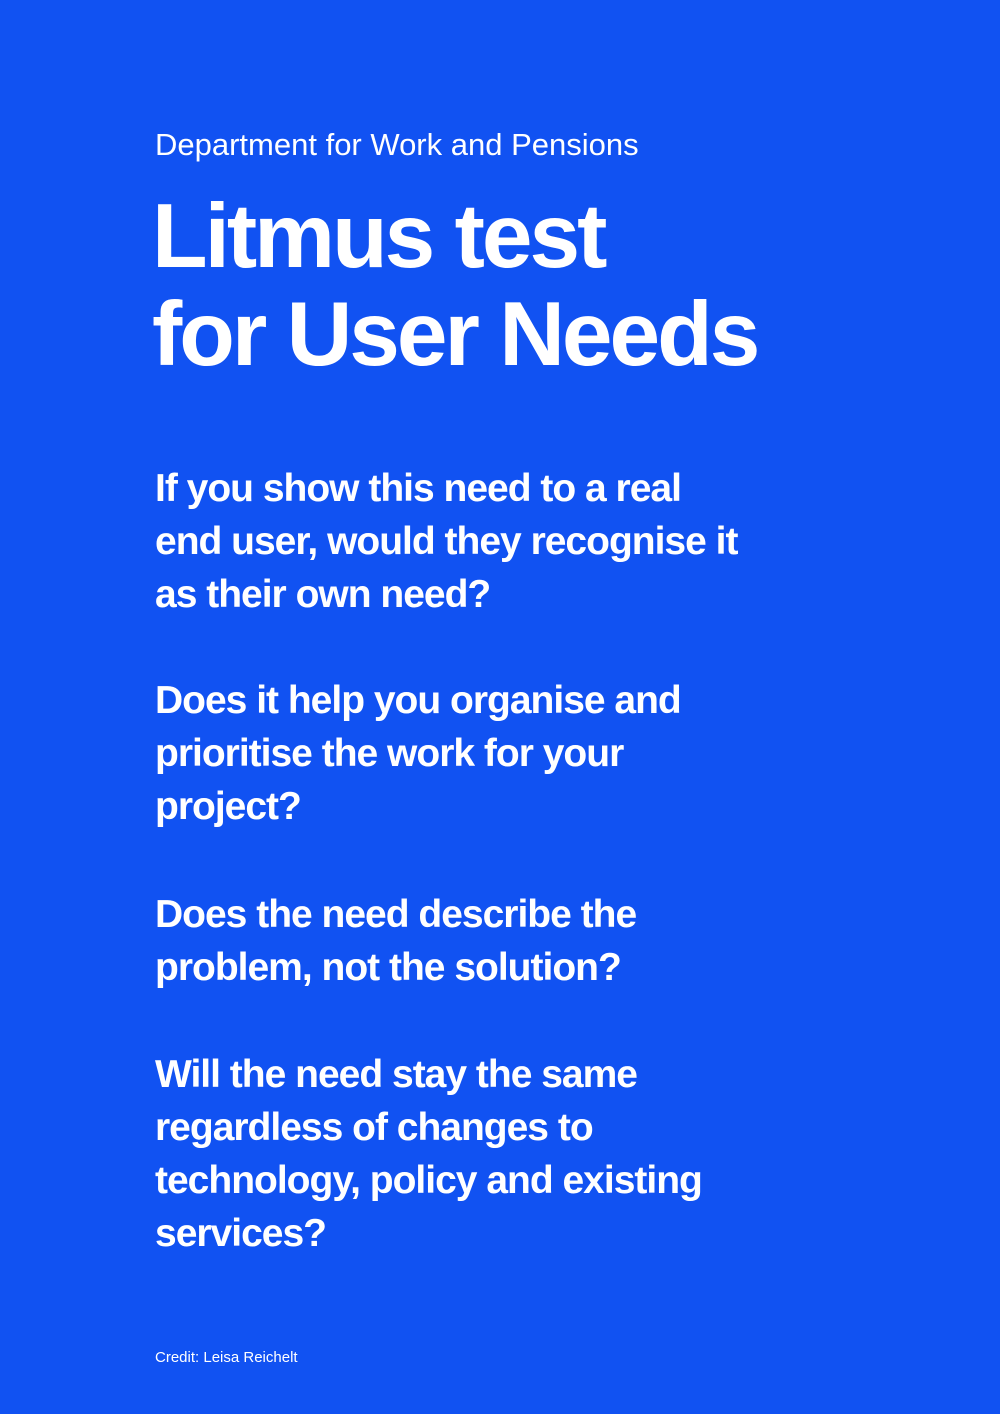 This screenshot has height=1414, width=1000. Describe the element at coordinates (397, 144) in the screenshot. I see `department-name: Department for Work and Pensions` at that location.